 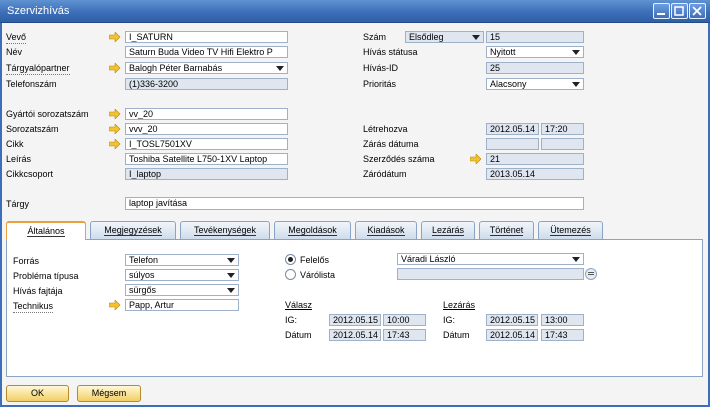 I want to click on tab-tortenet: Történet, so click(x=506, y=230).